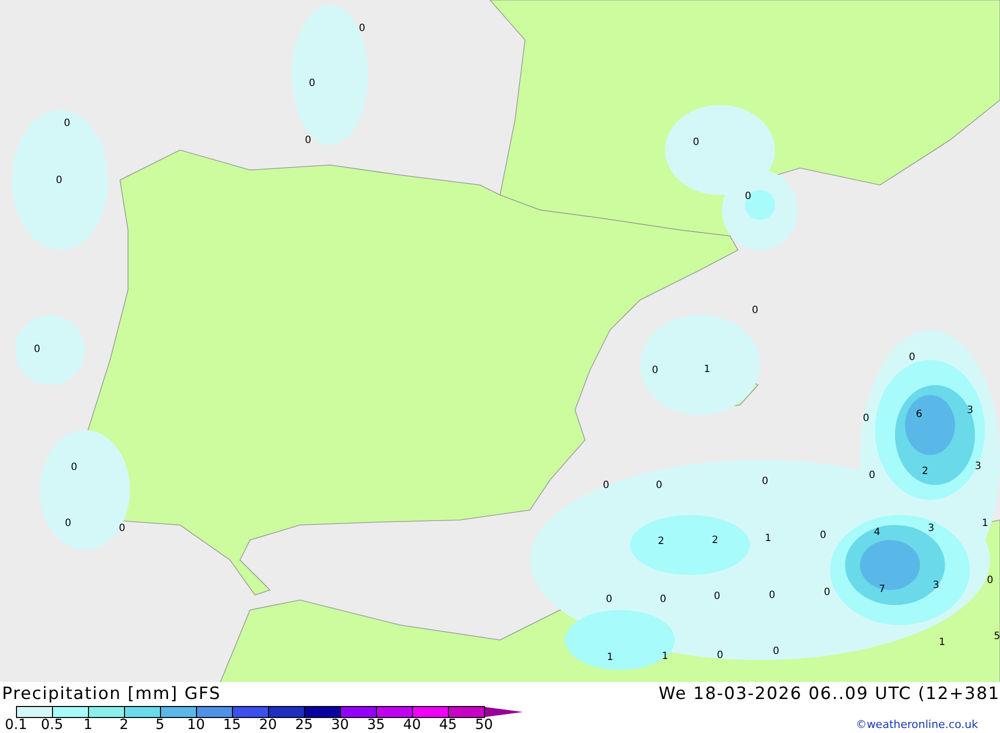 The image size is (1000, 733). I want to click on scale-tick-label: 5, so click(160, 725).